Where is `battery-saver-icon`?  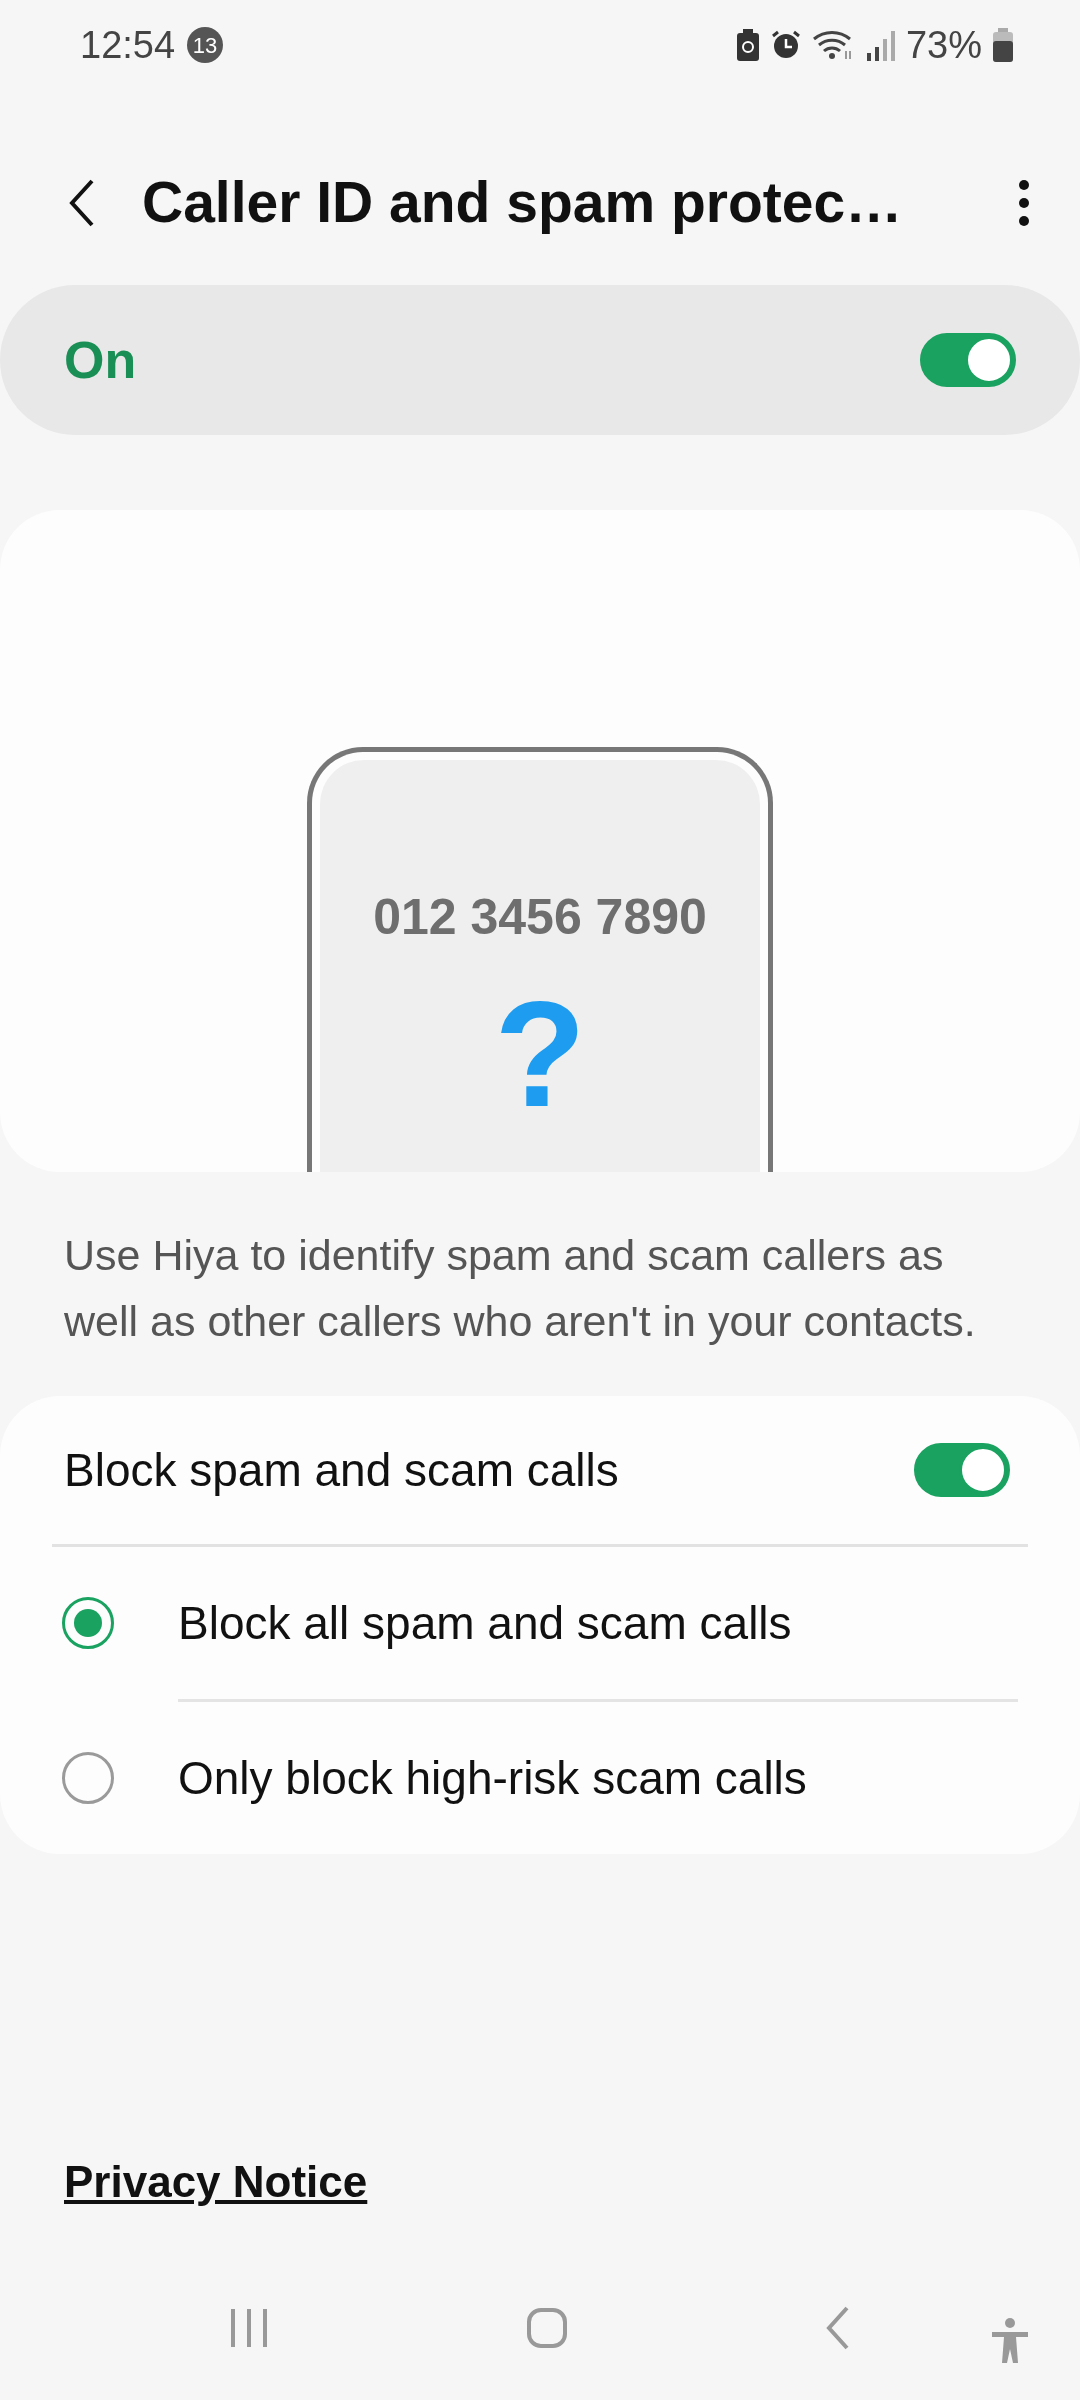
battery-saver-icon is located at coordinates (747, 45).